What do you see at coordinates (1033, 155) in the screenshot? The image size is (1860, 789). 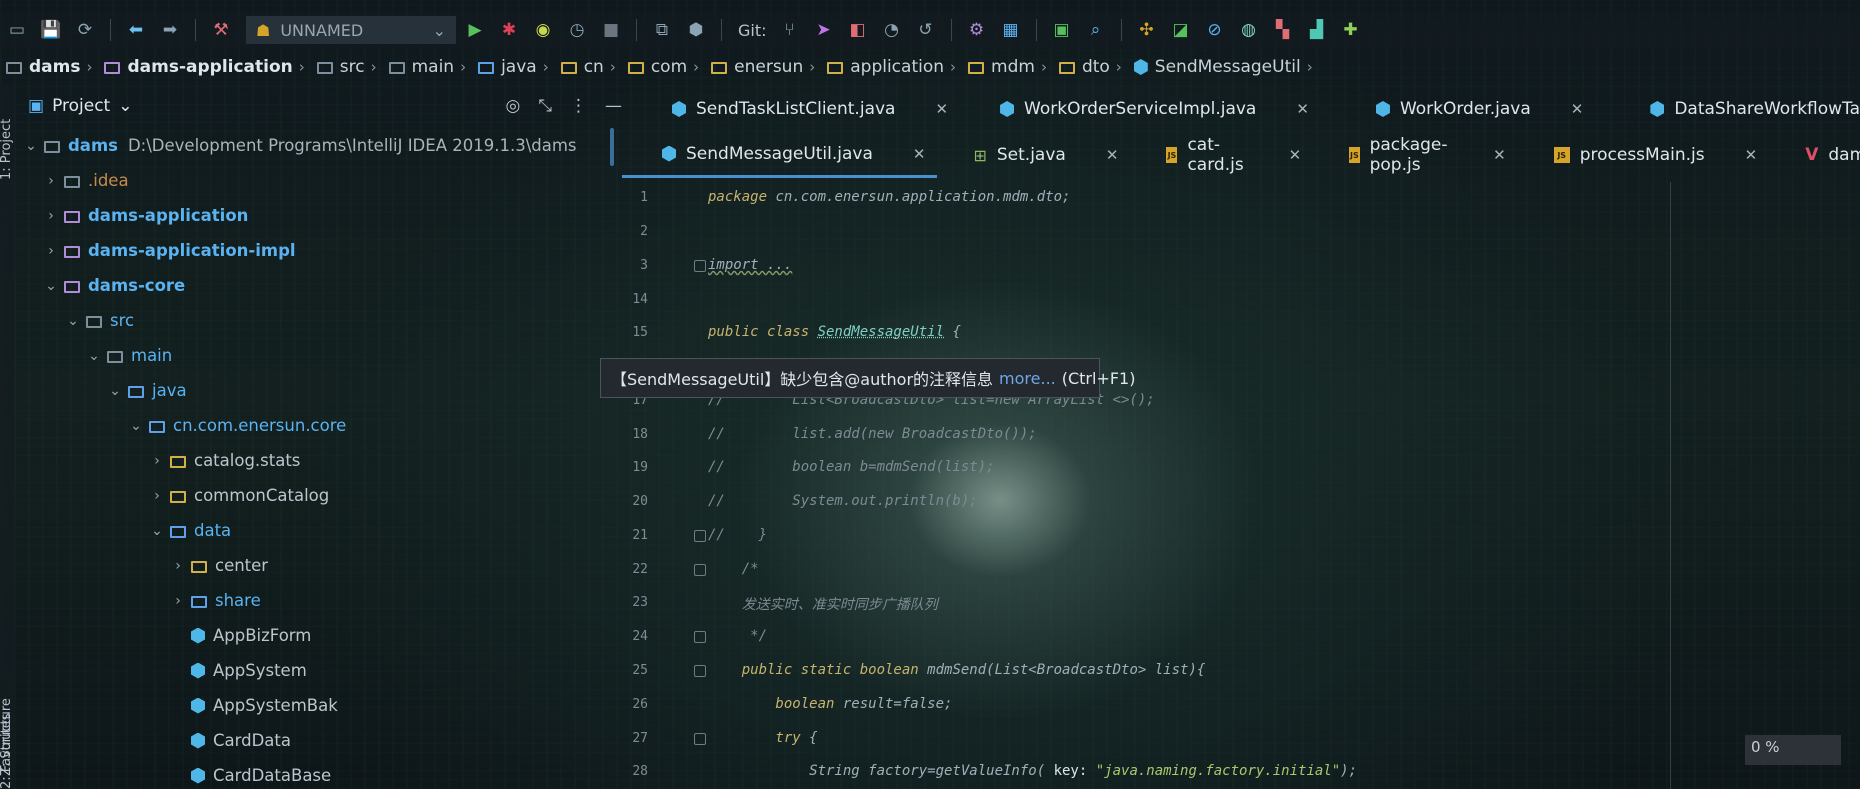 I see `tab-set: ⊞ Set.java ✕` at bounding box center [1033, 155].